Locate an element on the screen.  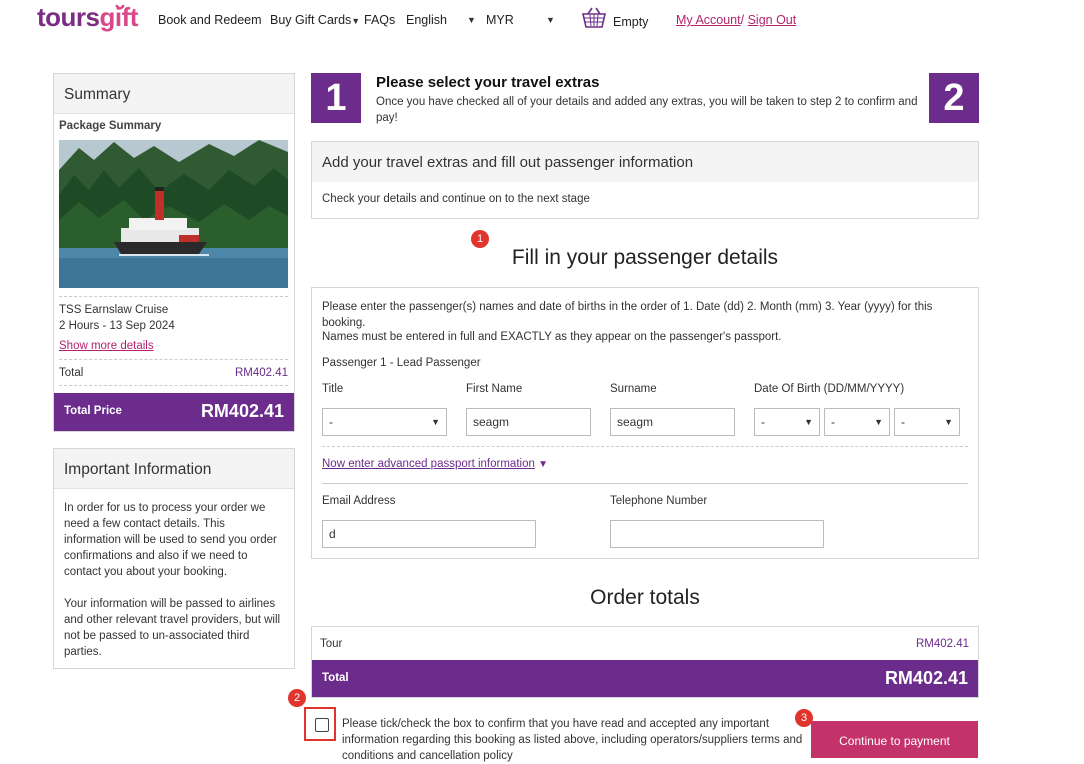
caret-down-icon: ▼ is located at coordinates (356, 21).